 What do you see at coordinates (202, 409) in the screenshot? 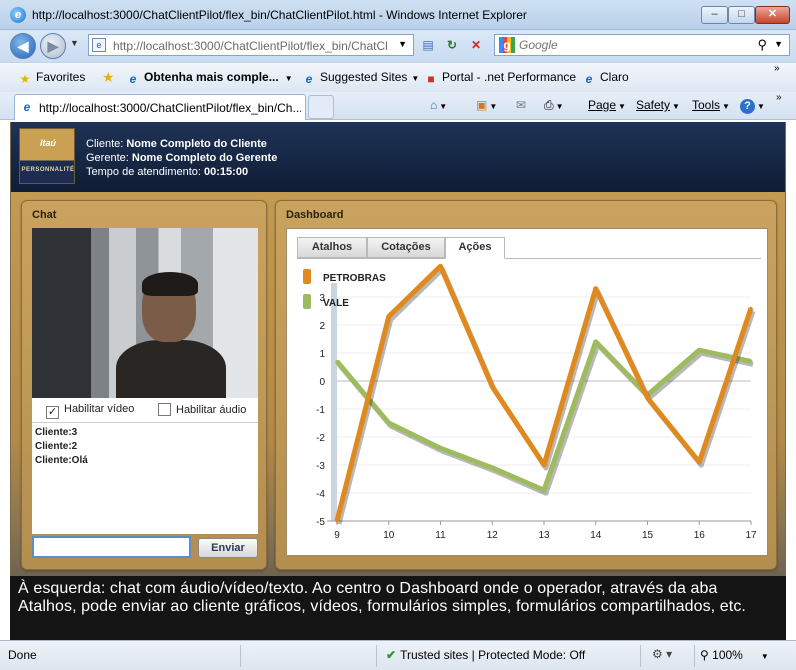
I see `enable-audio-checkbox: Habilitar áudio` at bounding box center [202, 409].